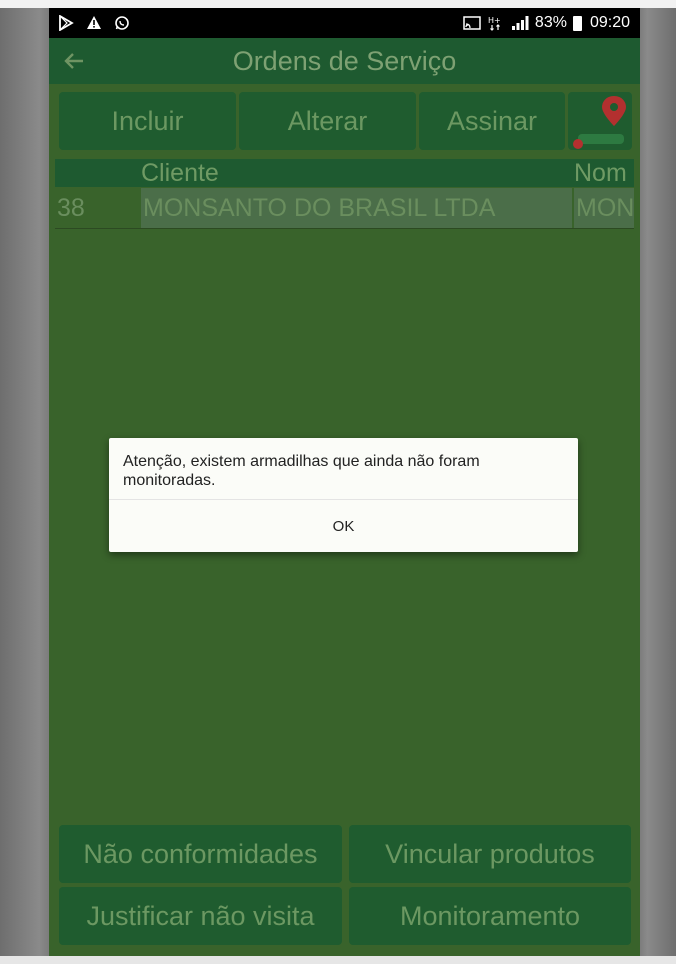  What do you see at coordinates (200, 854) in the screenshot?
I see `nao-conformidades-button: Não conformidades` at bounding box center [200, 854].